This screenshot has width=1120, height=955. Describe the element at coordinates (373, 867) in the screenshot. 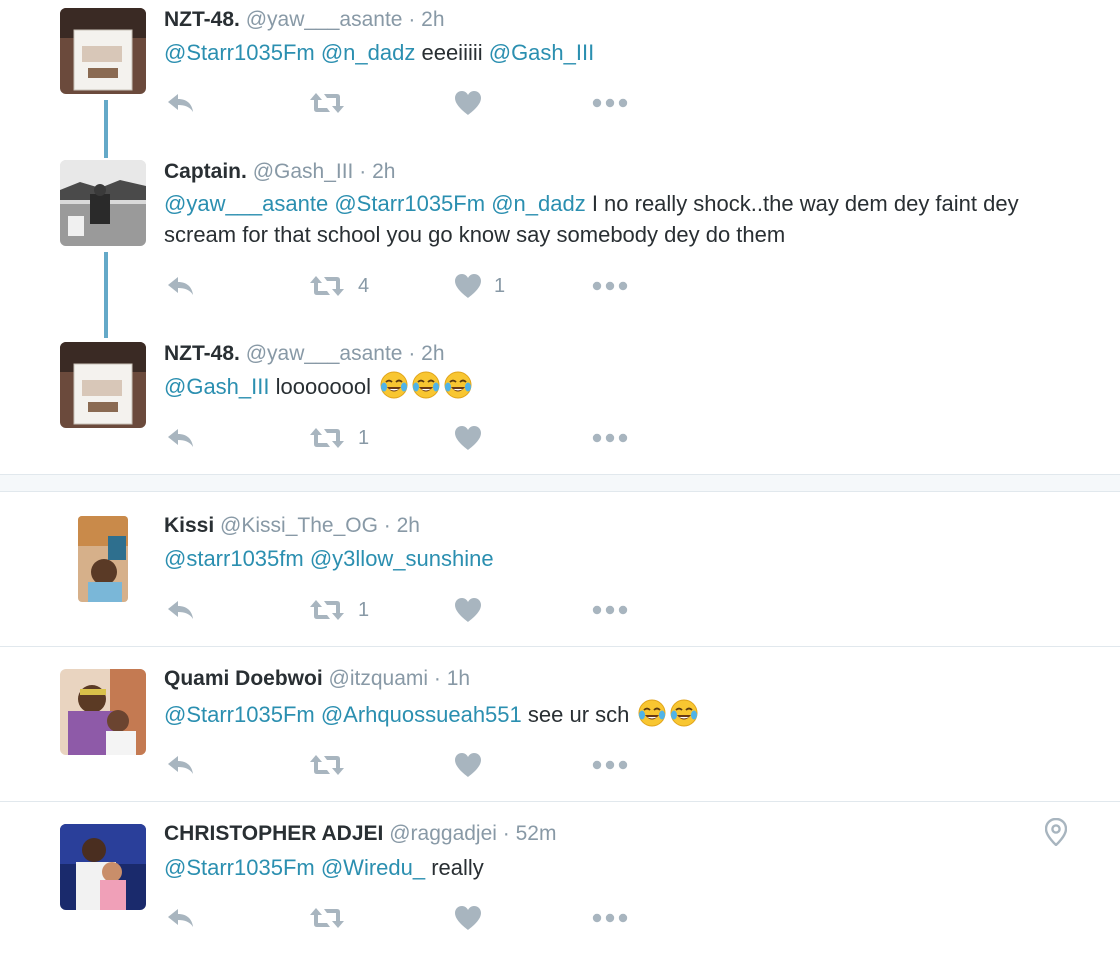

I see `mention-link: @Wiredu_` at that location.